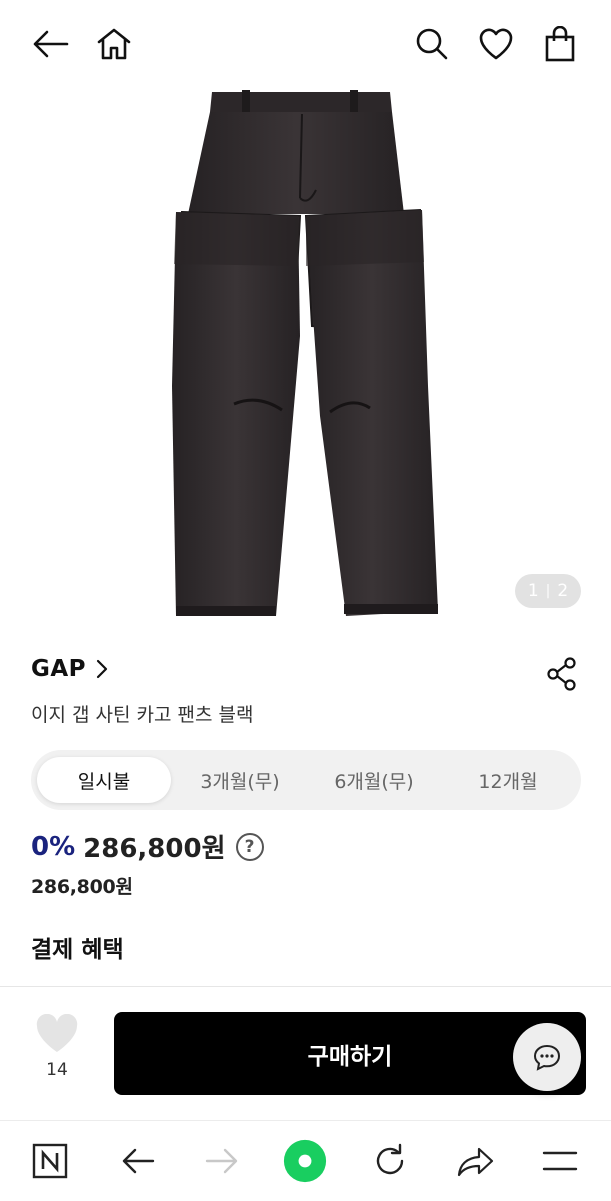  Describe the element at coordinates (50, 1161) in the screenshot. I see `naver-n-icon` at that location.